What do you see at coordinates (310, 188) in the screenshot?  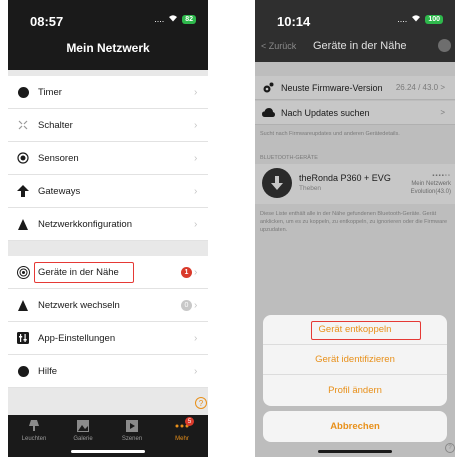 I see `device-vendor: Theben` at bounding box center [310, 188].